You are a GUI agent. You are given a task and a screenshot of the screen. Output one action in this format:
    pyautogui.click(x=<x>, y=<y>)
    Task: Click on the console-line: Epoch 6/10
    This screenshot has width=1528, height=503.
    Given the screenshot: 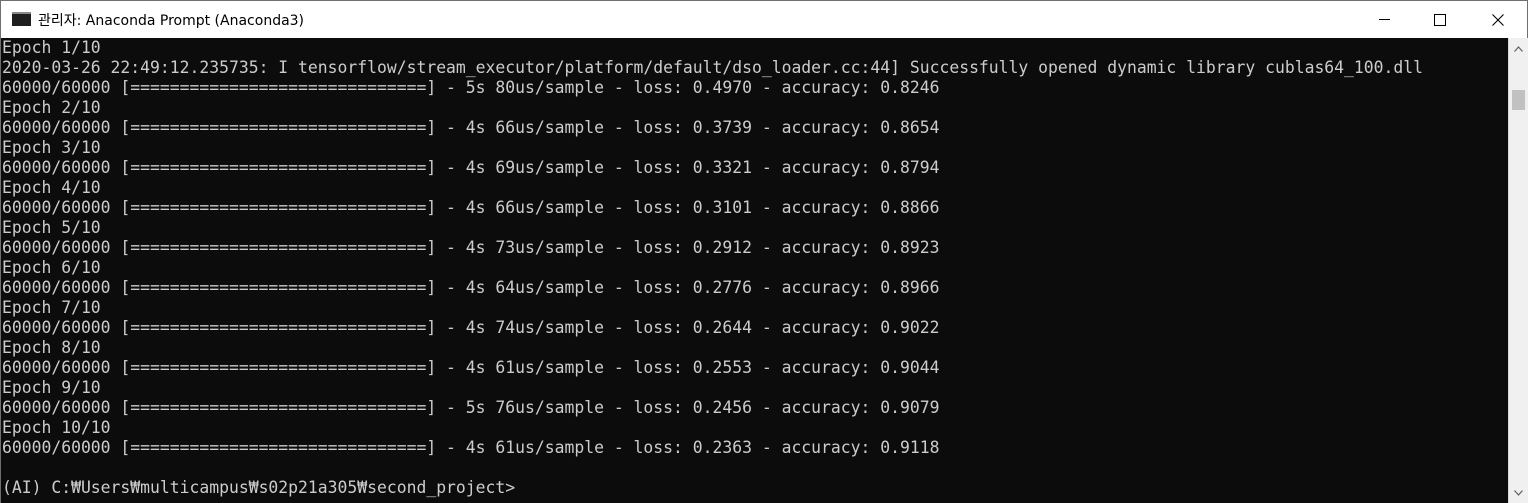 What is the action you would take?
    pyautogui.click(x=51, y=267)
    